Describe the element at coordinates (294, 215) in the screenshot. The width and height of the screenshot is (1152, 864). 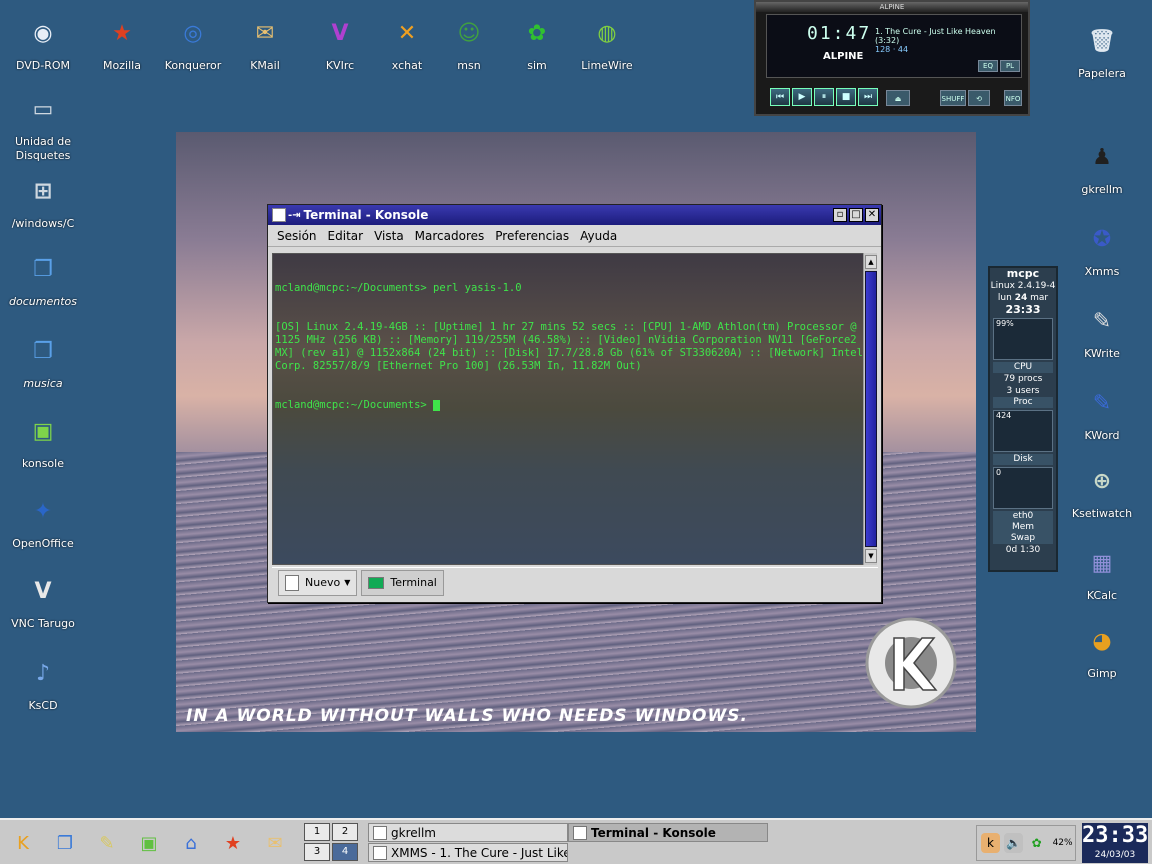
I see `sticky-pin-icon: -⇥` at that location.